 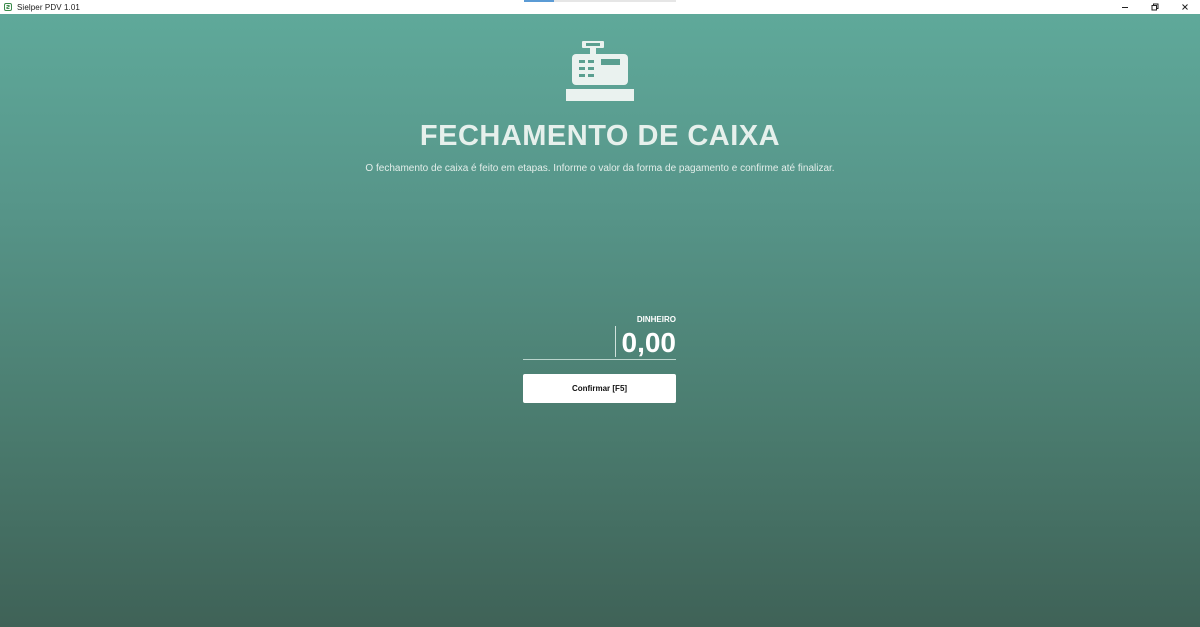 I want to click on window-title: Sielper PDV 1.01, so click(x=48, y=7).